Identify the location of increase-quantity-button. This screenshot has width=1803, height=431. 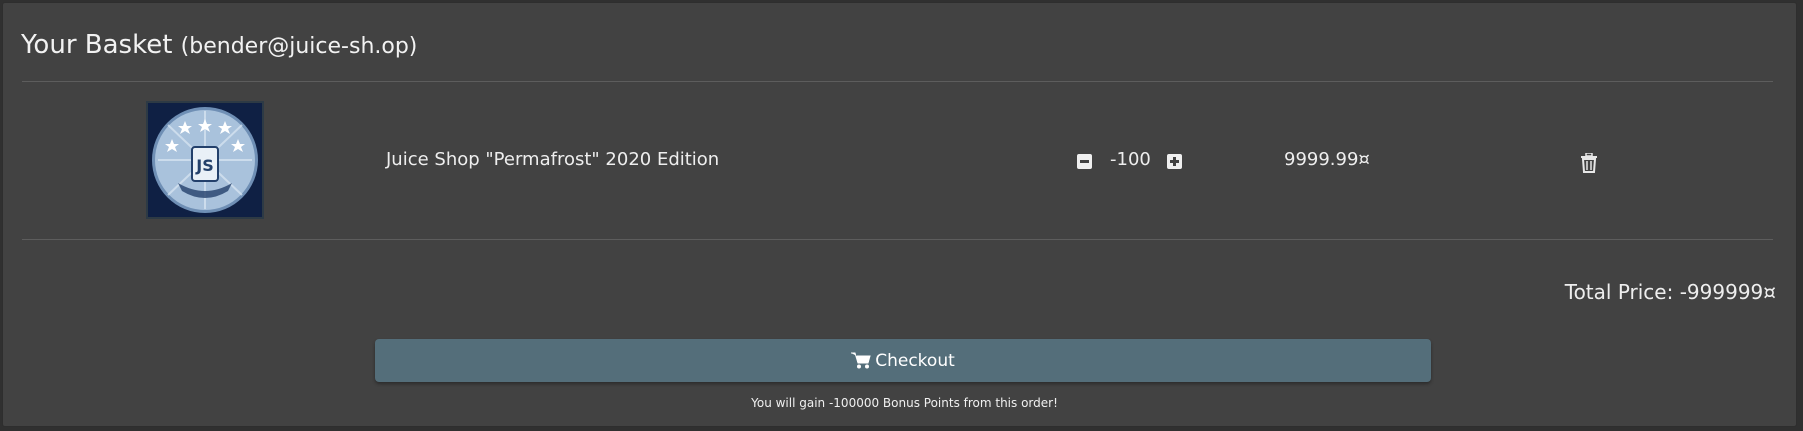
(1174, 161).